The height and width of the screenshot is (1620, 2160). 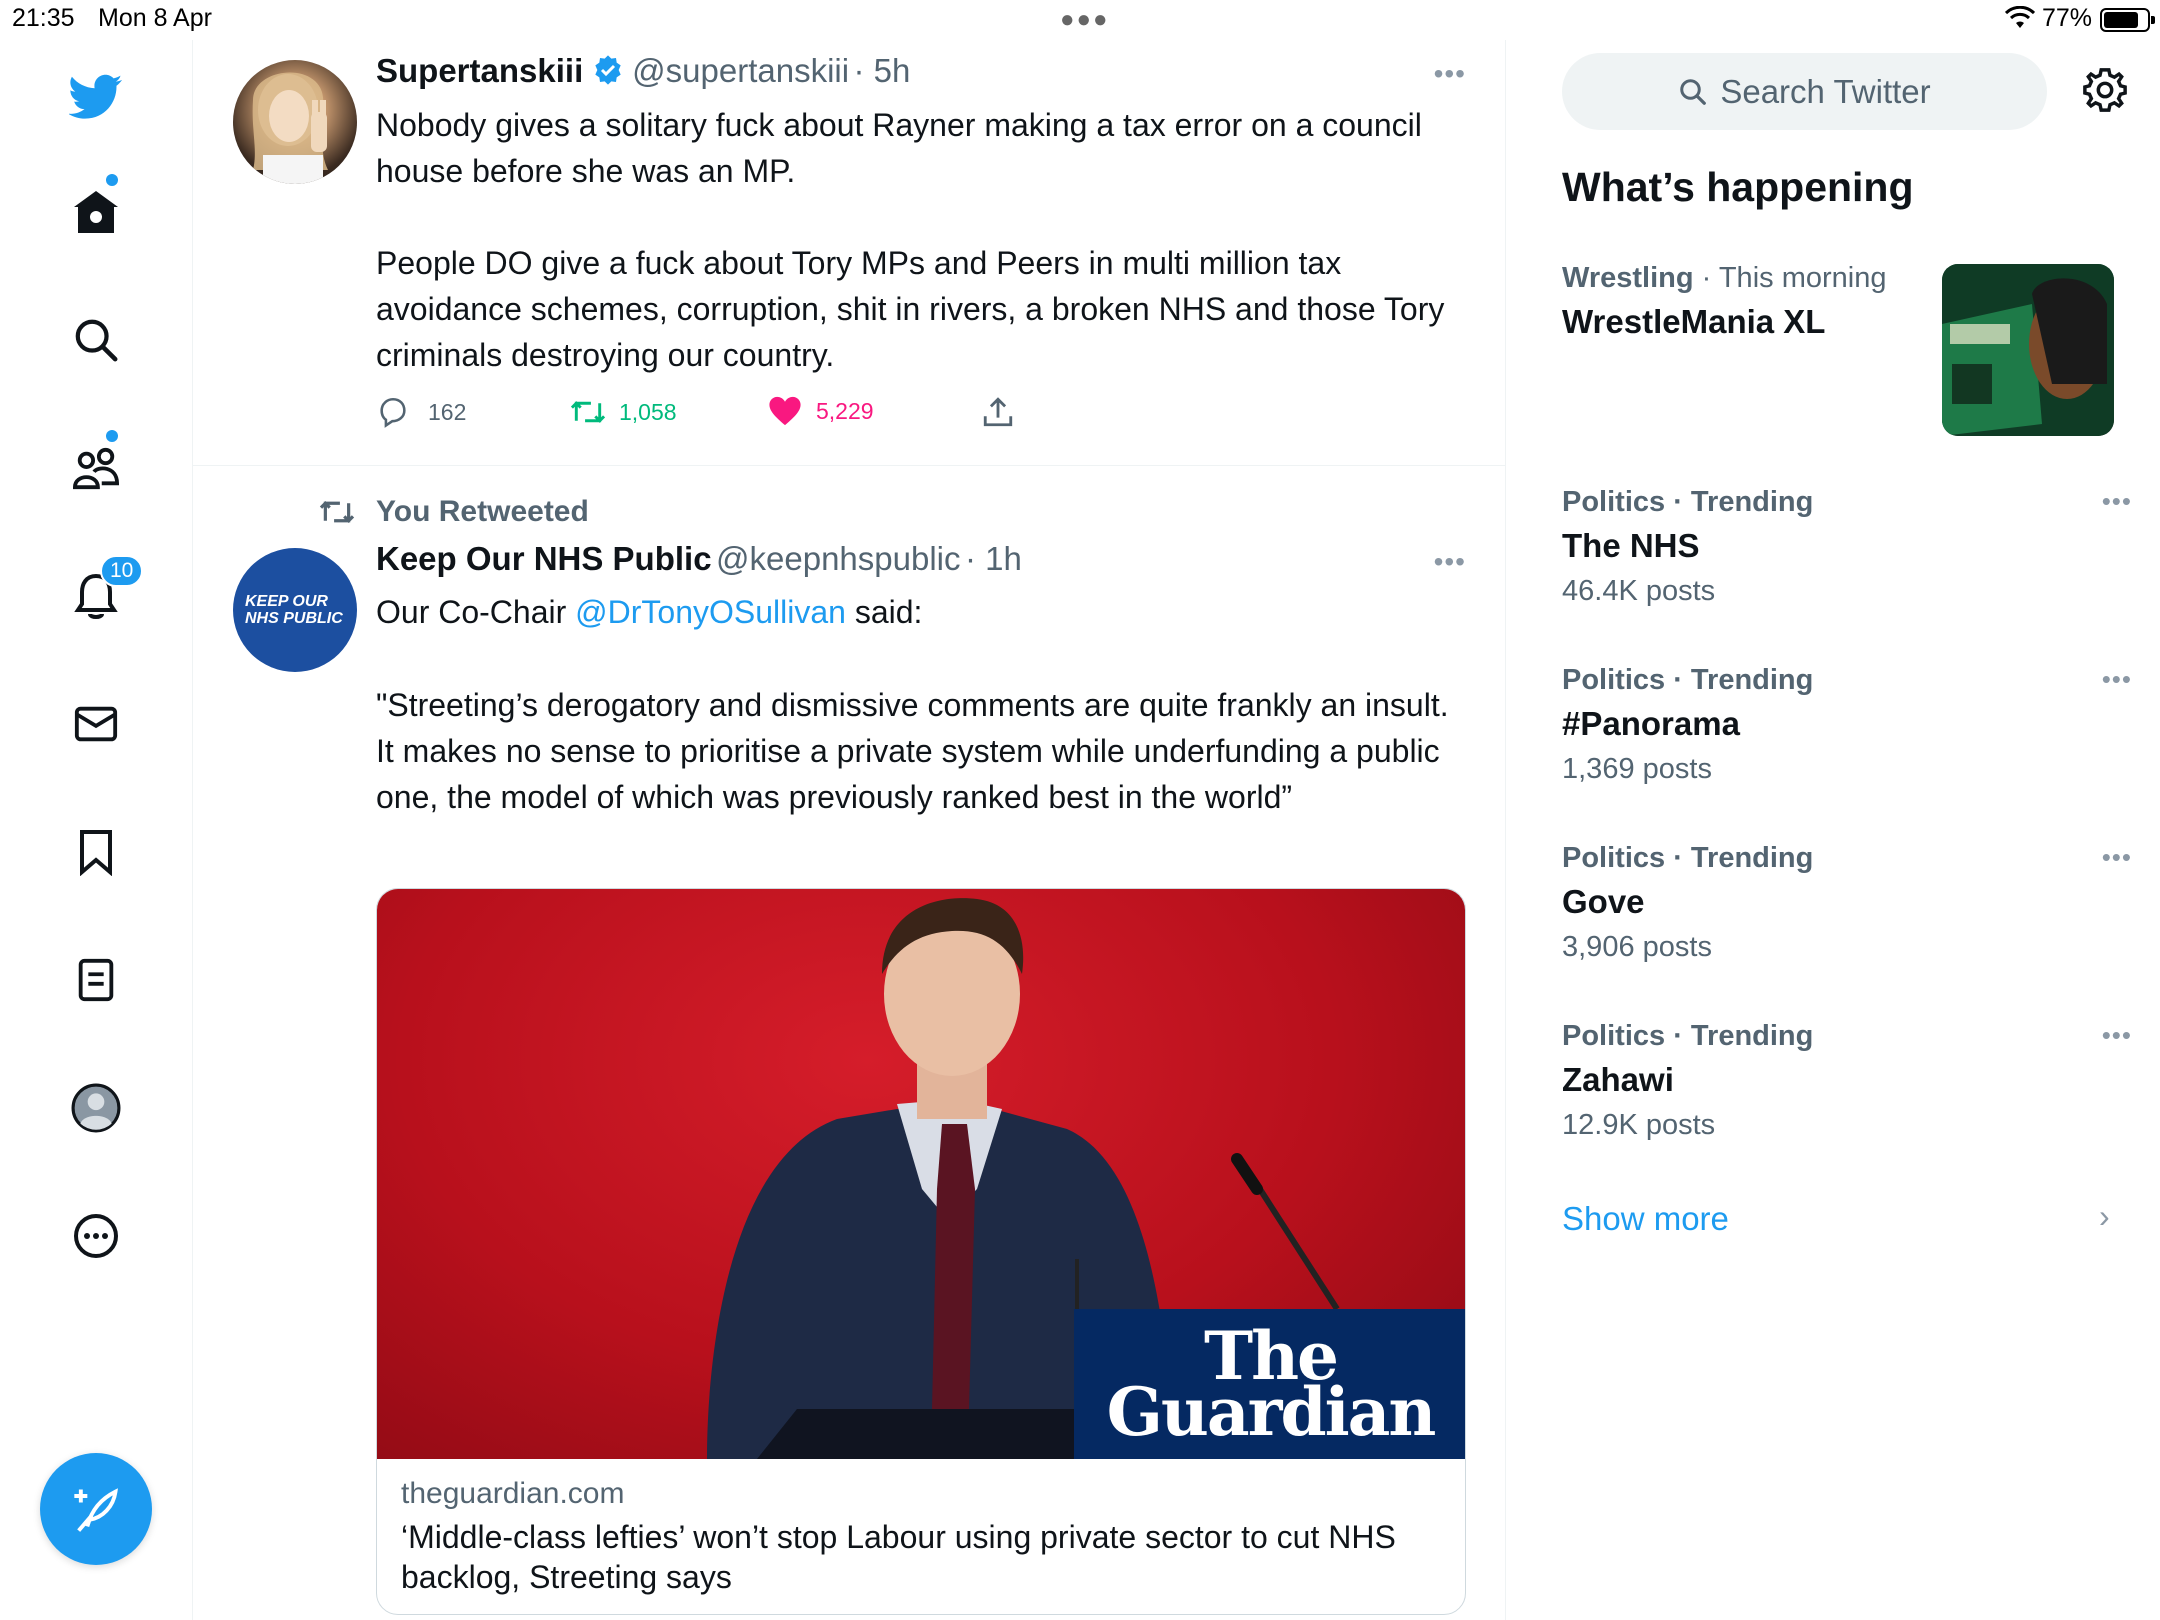 I want to click on profile-icon, so click(x=96, y=1108).